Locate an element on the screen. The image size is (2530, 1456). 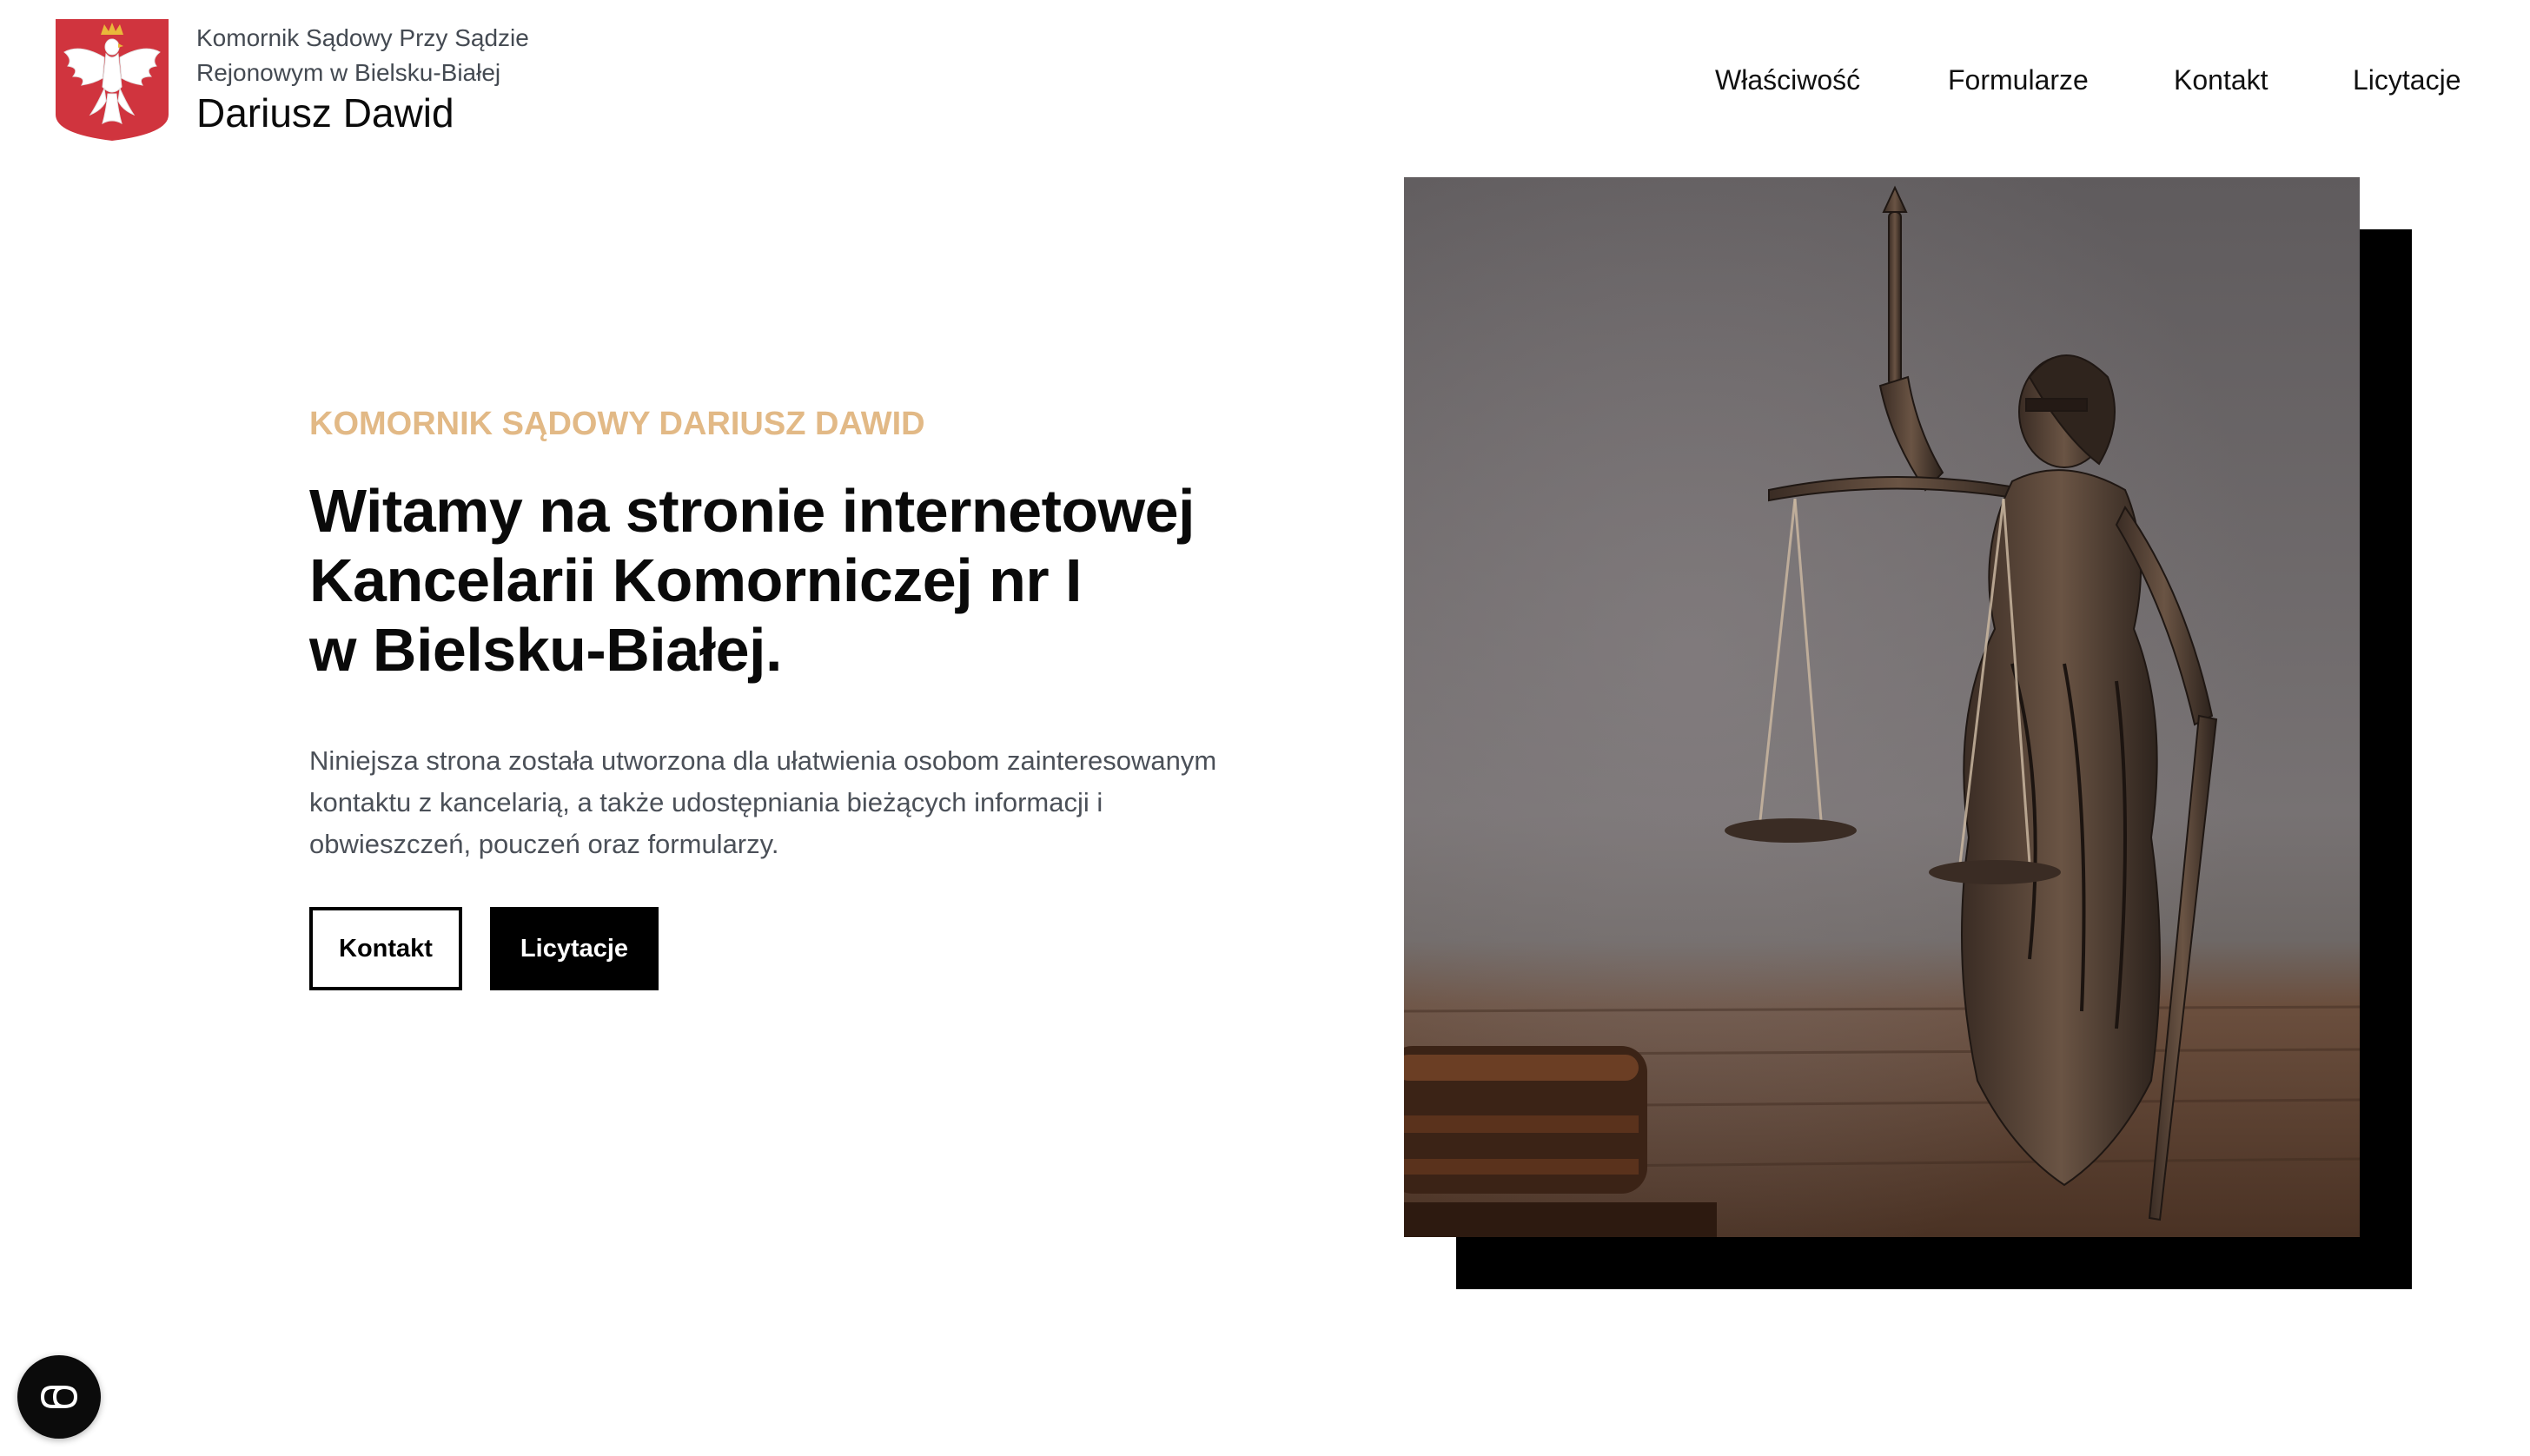
hero-headline-line-3: w Bielsku-Białej. is located at coordinates (546, 650).